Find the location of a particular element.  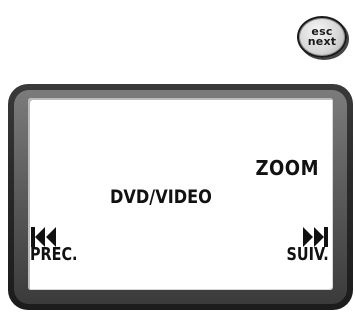

zoom-label: ZOOM is located at coordinates (287, 168).